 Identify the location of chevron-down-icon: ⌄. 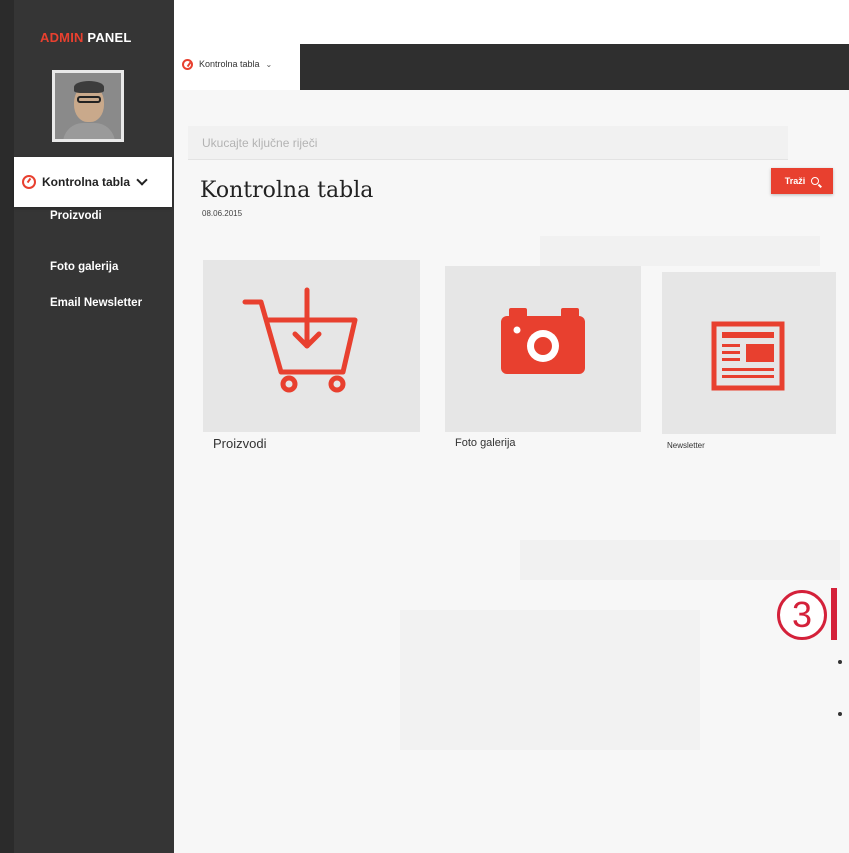
(269, 64).